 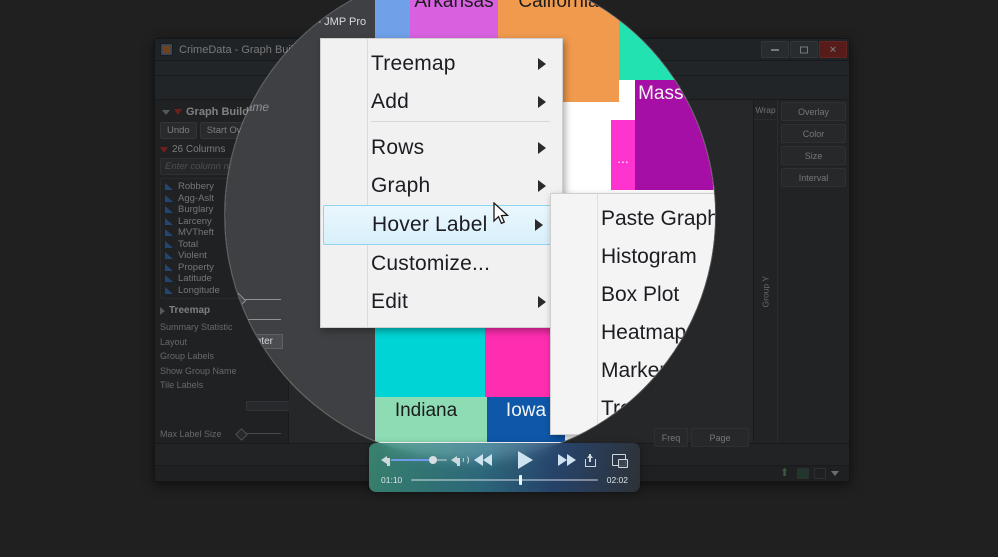 I want to click on menu-item-add: Add, so click(x=441, y=102).